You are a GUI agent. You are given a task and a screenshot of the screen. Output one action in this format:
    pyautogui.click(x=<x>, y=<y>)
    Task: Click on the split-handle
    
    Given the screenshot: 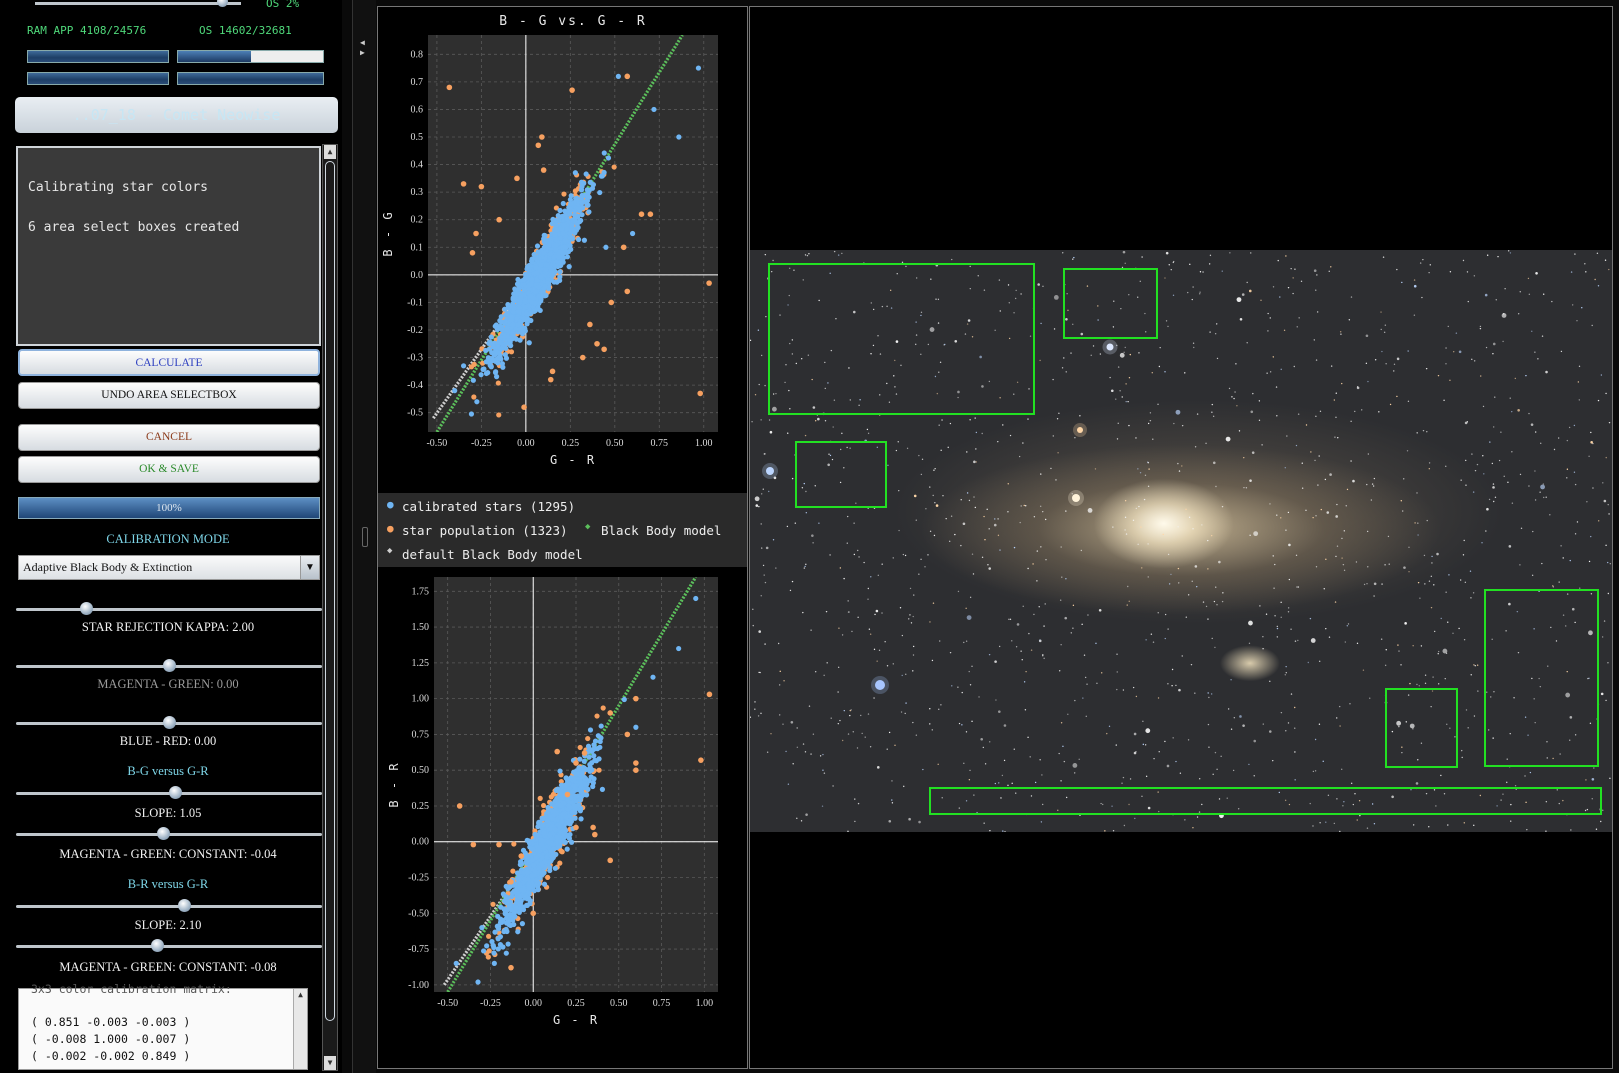 What is the action you would take?
    pyautogui.click(x=365, y=537)
    